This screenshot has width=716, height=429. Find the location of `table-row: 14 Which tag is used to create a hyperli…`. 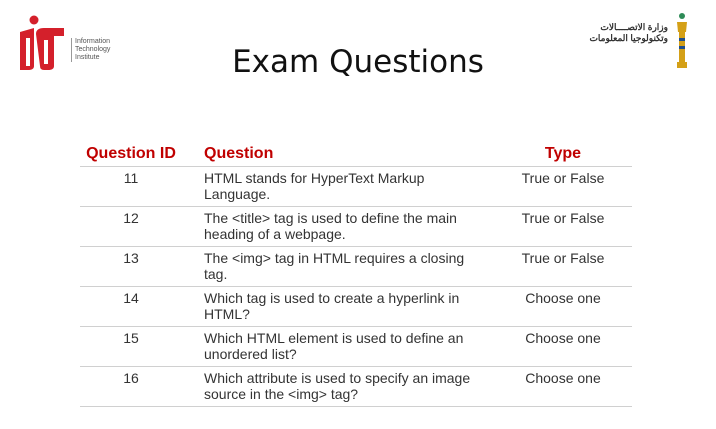

table-row: 14 Which tag is used to create a hyperli… is located at coordinates (356, 306).